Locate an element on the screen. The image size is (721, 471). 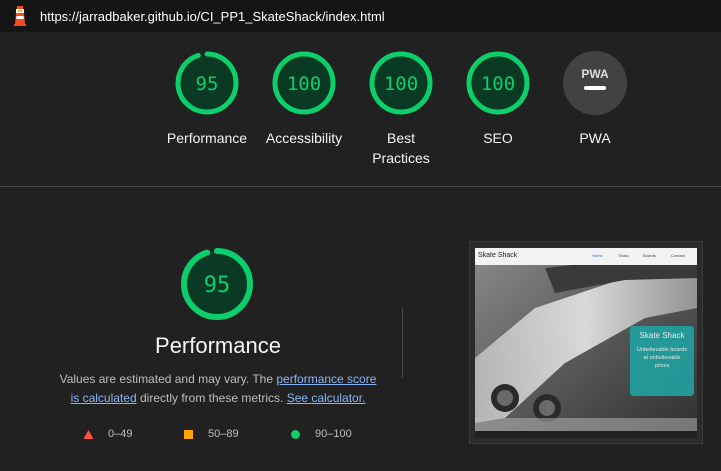
desc-mid: directly from these metrics. is located at coordinates (211, 398).